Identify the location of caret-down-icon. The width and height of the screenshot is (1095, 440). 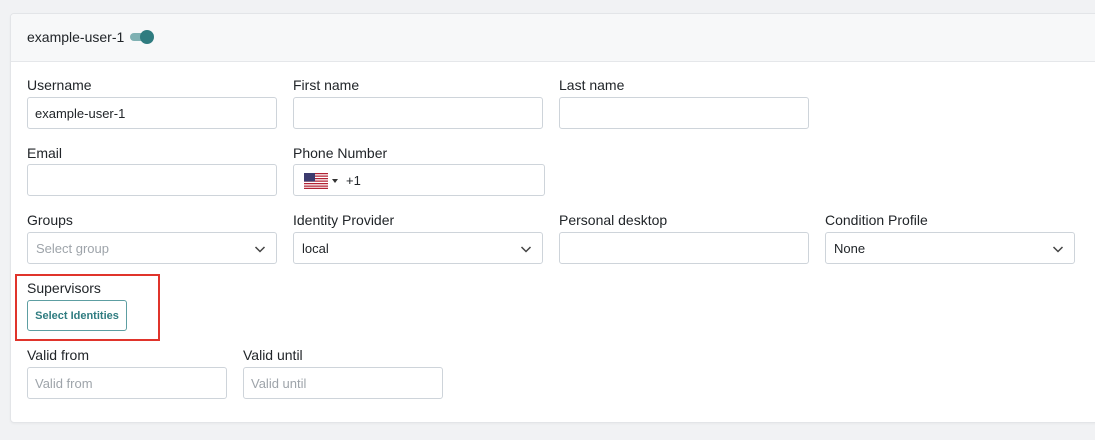
(335, 181).